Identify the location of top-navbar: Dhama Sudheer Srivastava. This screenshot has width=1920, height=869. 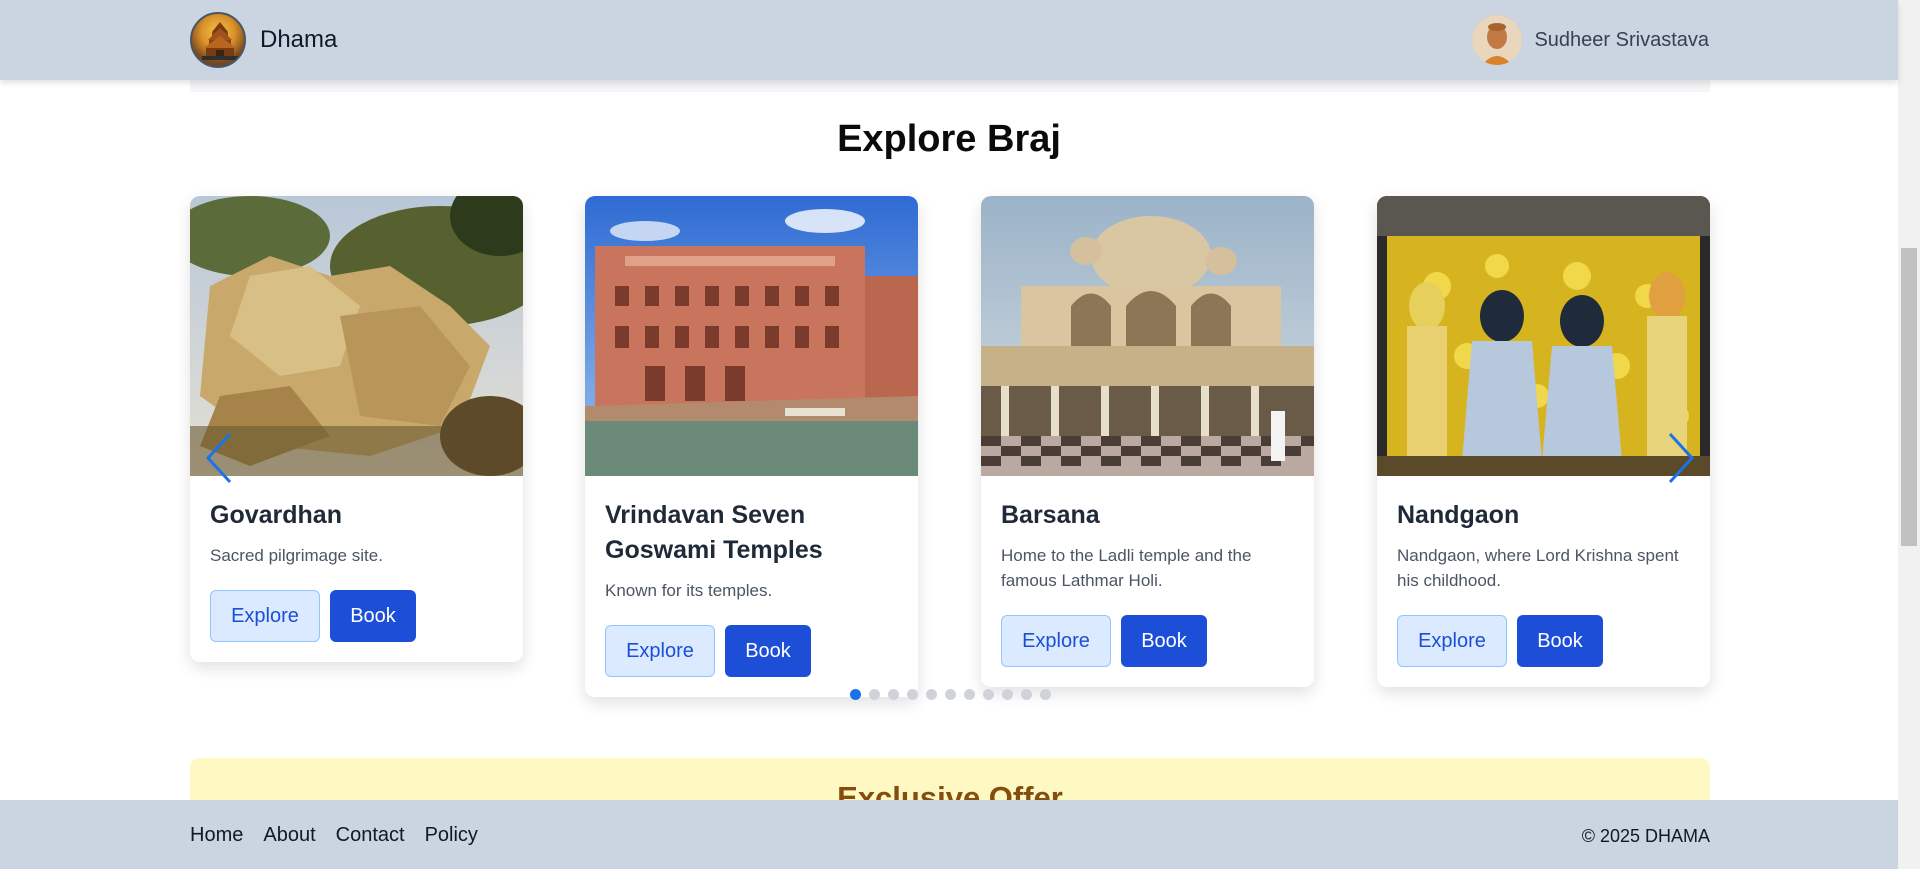
(949, 40).